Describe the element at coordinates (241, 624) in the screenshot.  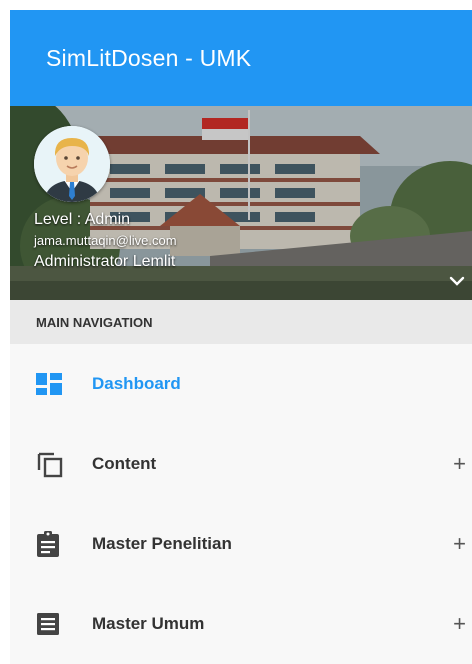
I see `menu-item-master-umum: Master Umum +` at that location.